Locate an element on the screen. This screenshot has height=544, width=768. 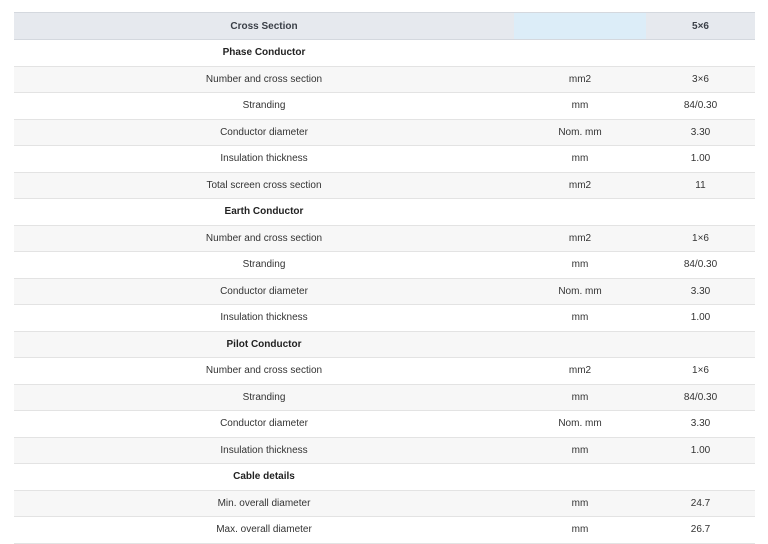
section-header-row: Pilot Conductor is located at coordinates (384, 344).